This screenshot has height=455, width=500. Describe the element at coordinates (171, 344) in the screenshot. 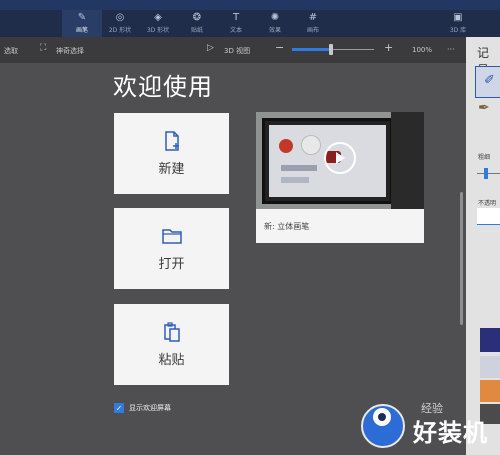

I see `paste-button: 粘贴` at that location.